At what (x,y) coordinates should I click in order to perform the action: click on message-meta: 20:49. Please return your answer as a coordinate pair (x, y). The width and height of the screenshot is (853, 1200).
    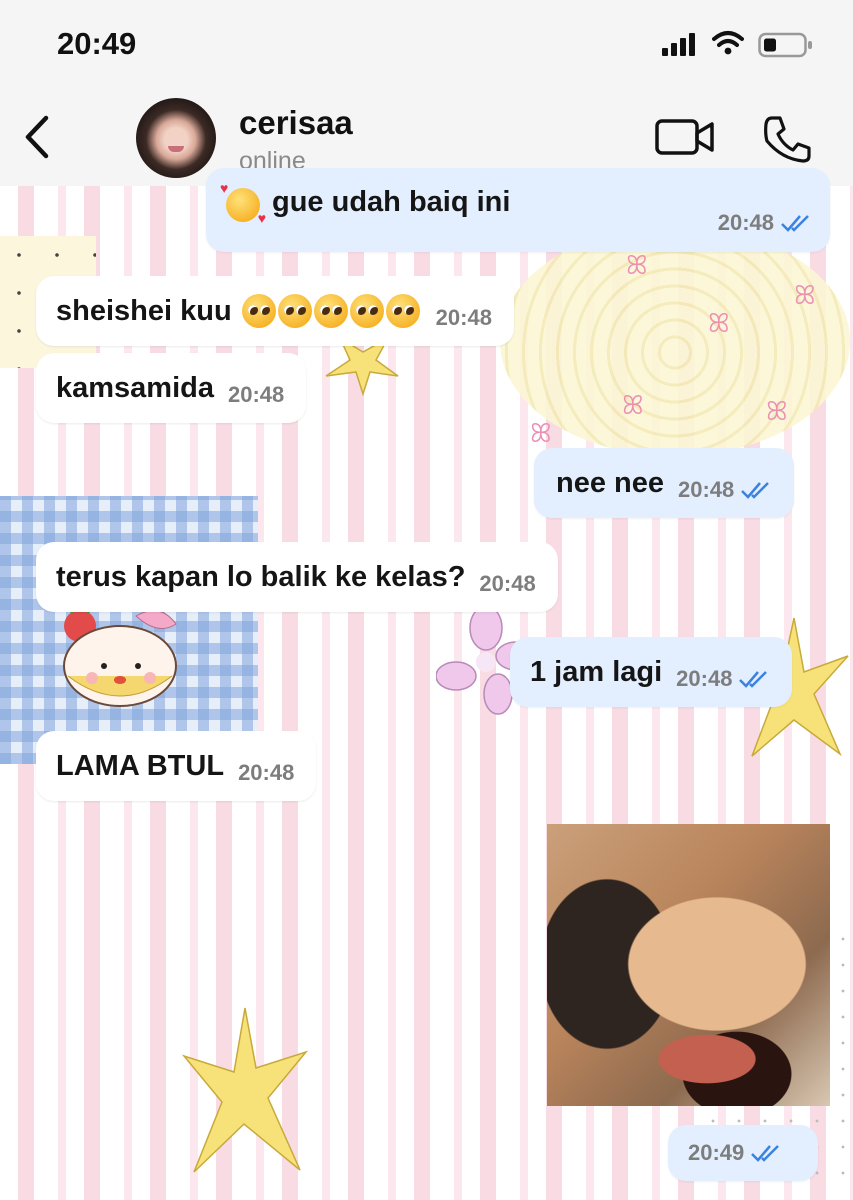
    Looking at the image, I should click on (736, 1153).